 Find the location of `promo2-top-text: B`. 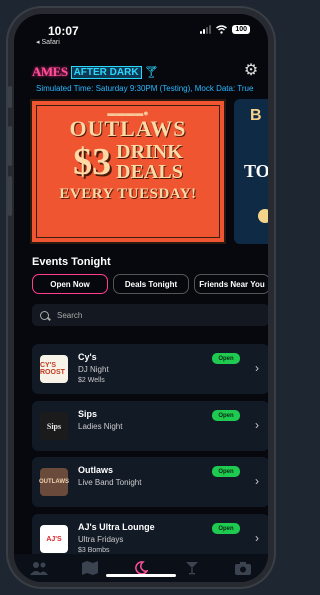

promo2-top-text: B is located at coordinates (256, 115).